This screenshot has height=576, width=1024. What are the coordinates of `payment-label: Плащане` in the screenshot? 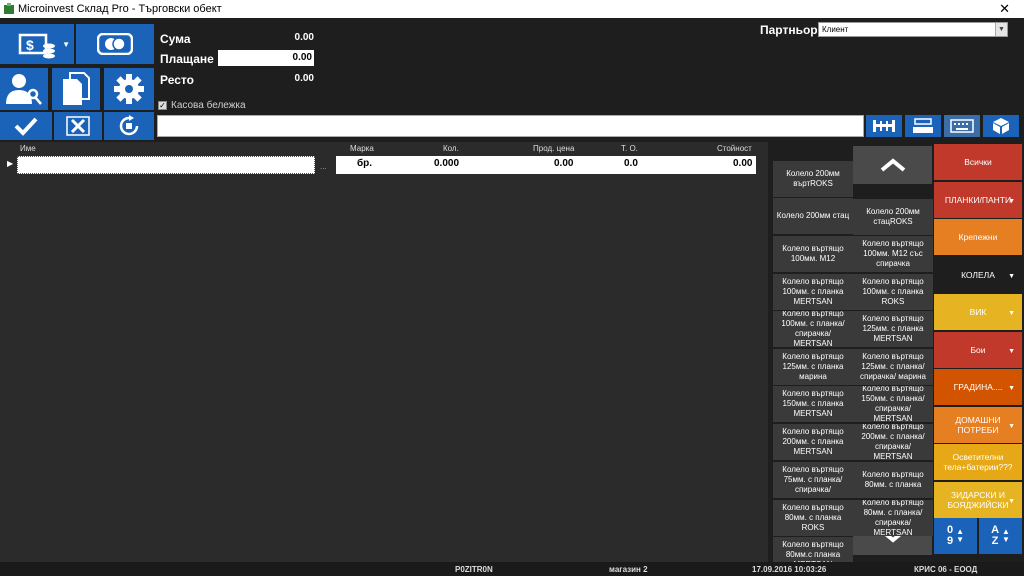 It's located at (187, 59).